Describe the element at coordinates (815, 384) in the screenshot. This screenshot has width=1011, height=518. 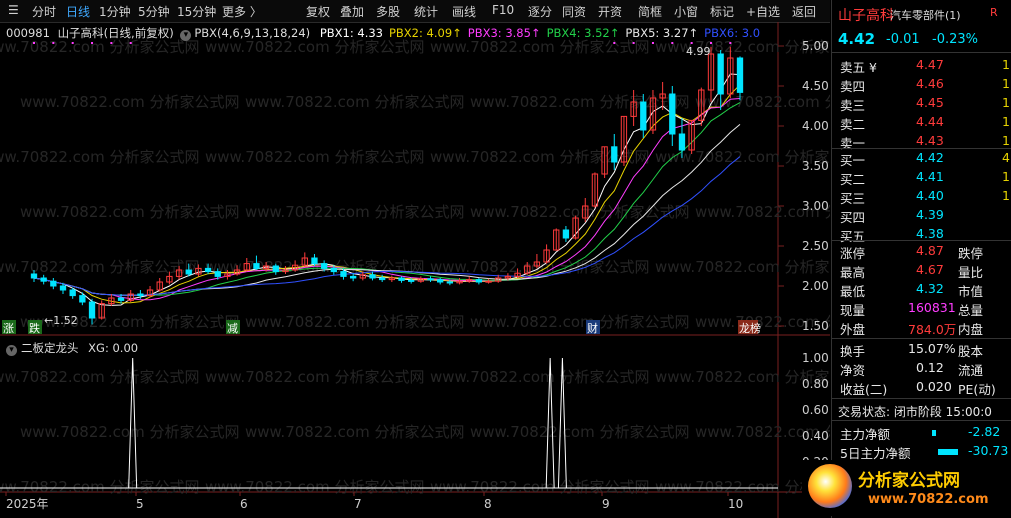
I see `sub-axis-label: 0.80` at that location.